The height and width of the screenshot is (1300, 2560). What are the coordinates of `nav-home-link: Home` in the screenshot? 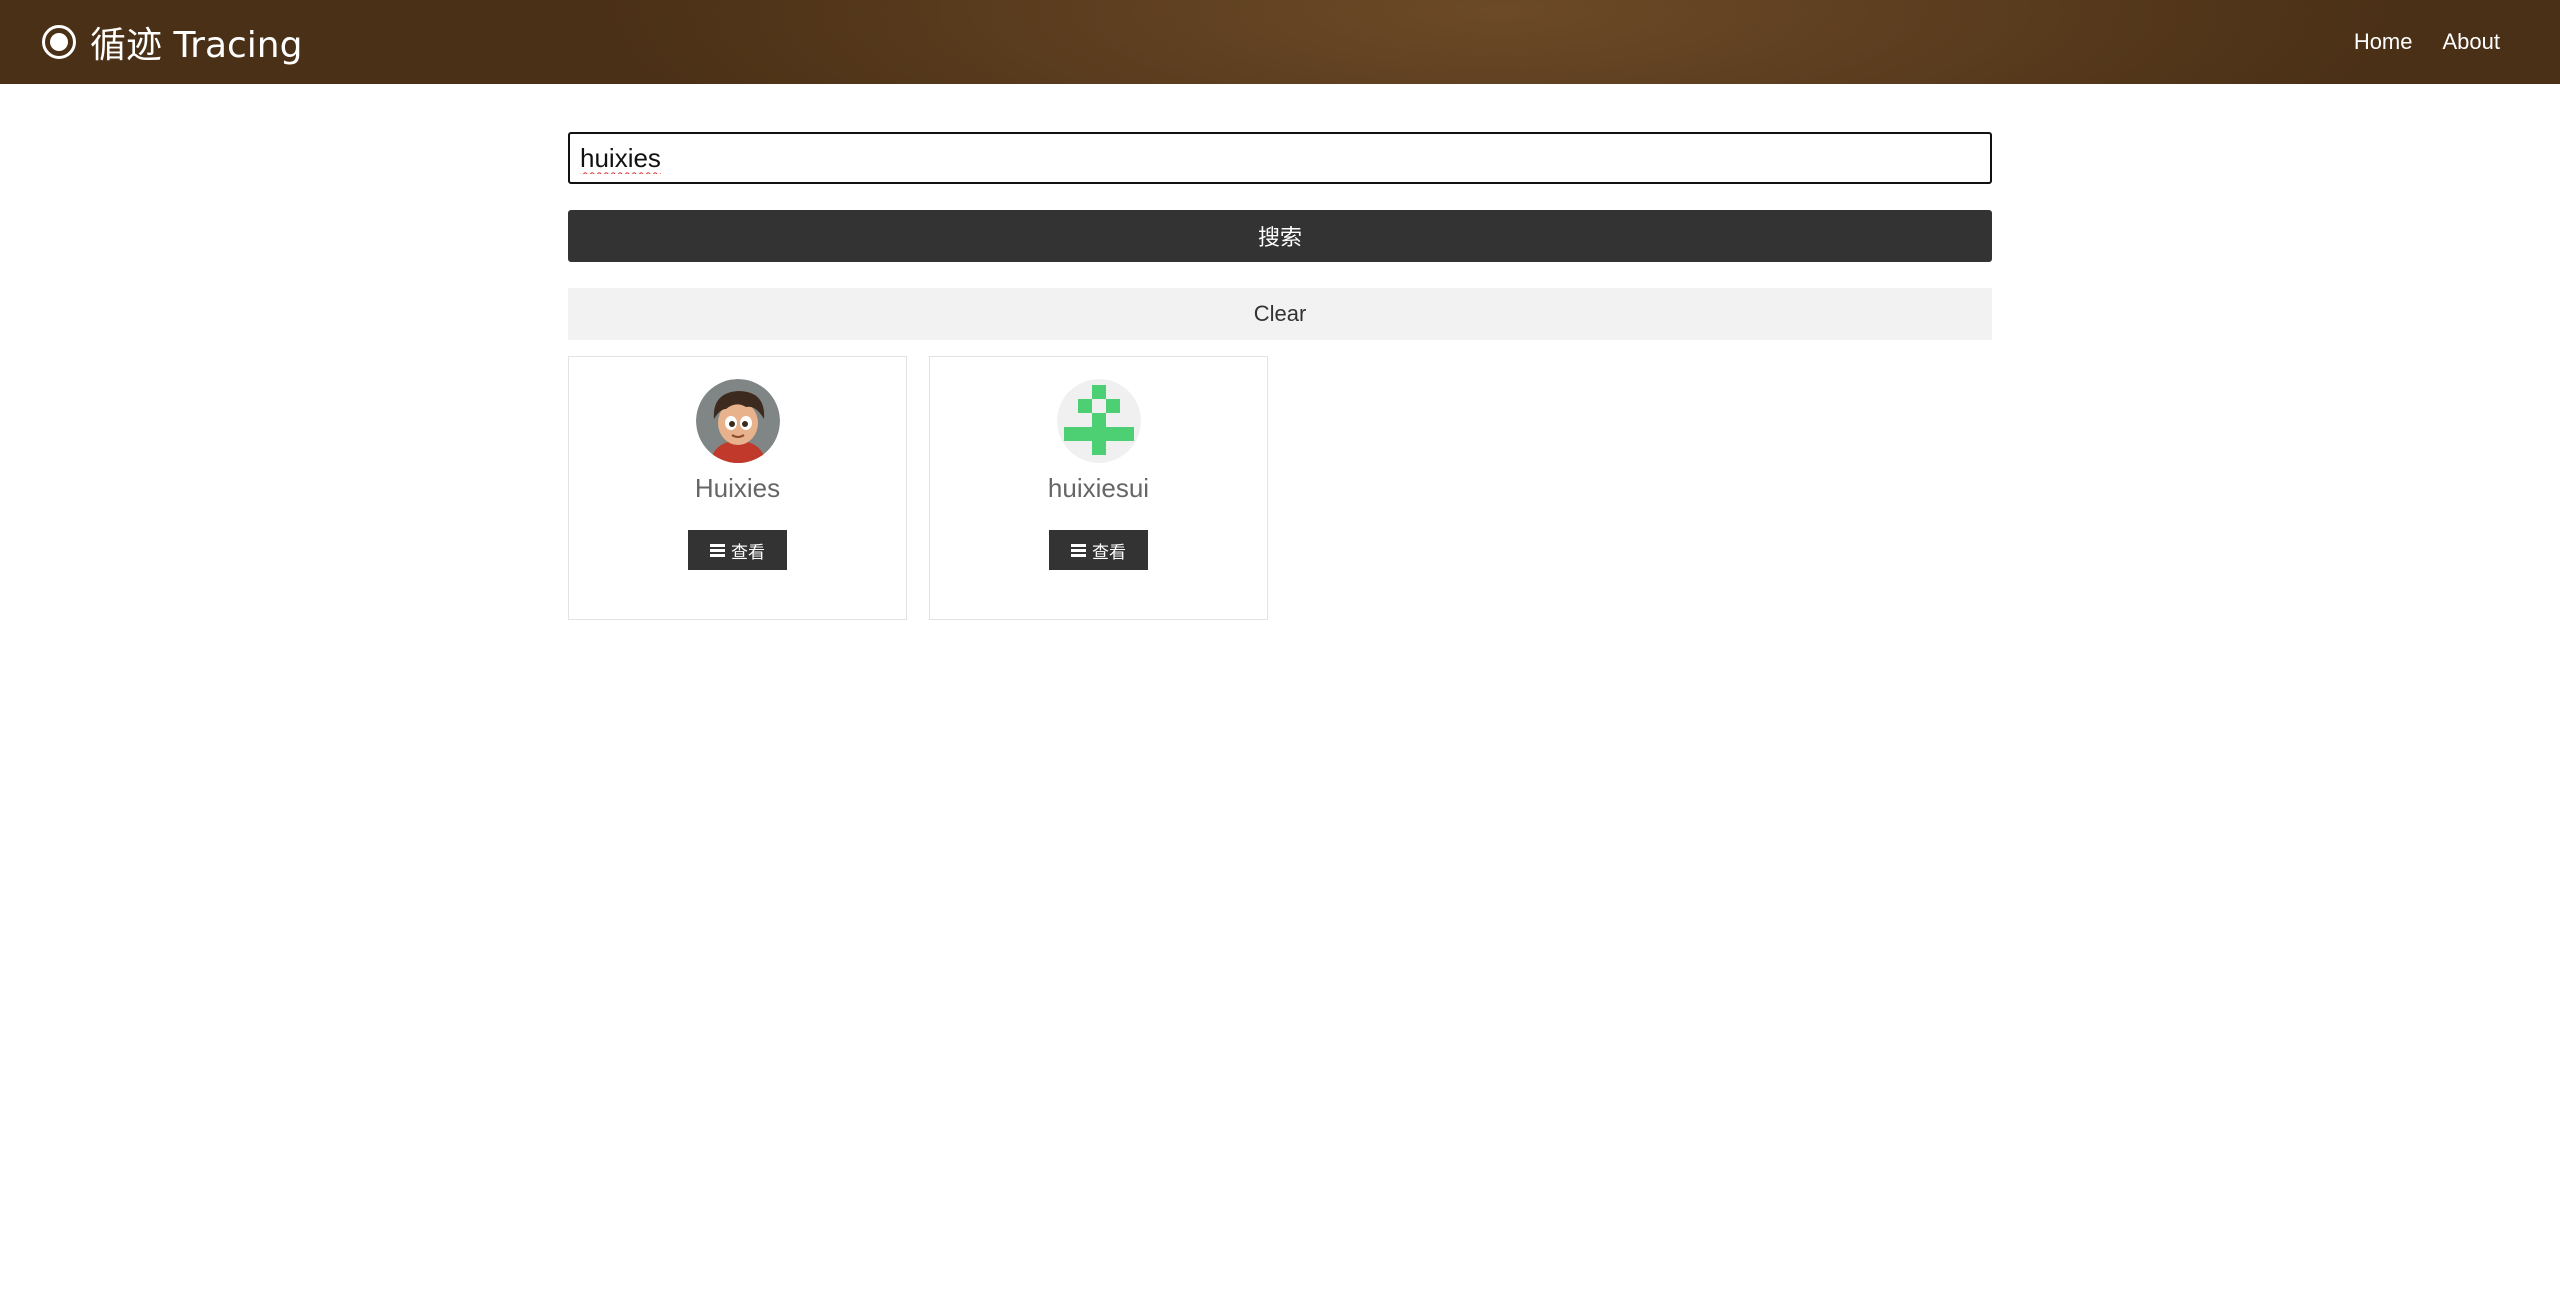 It's located at (2383, 42).